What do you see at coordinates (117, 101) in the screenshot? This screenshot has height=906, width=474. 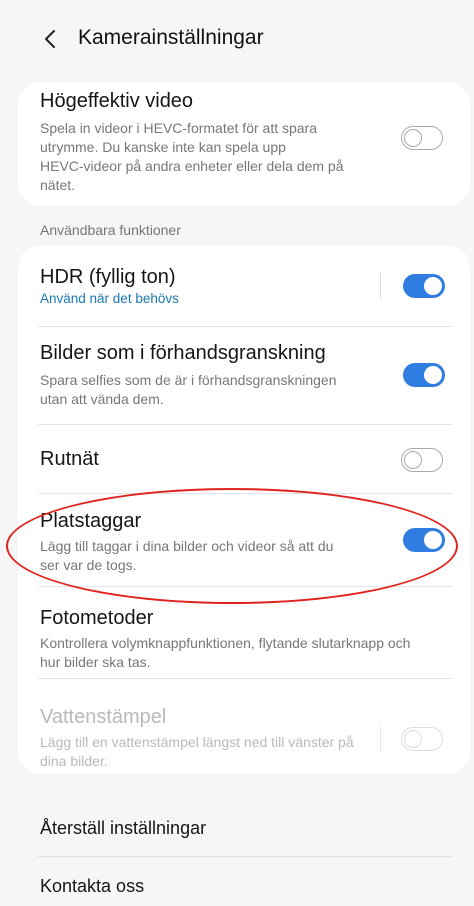 I see `hevc-title: Högeffektiv video` at bounding box center [117, 101].